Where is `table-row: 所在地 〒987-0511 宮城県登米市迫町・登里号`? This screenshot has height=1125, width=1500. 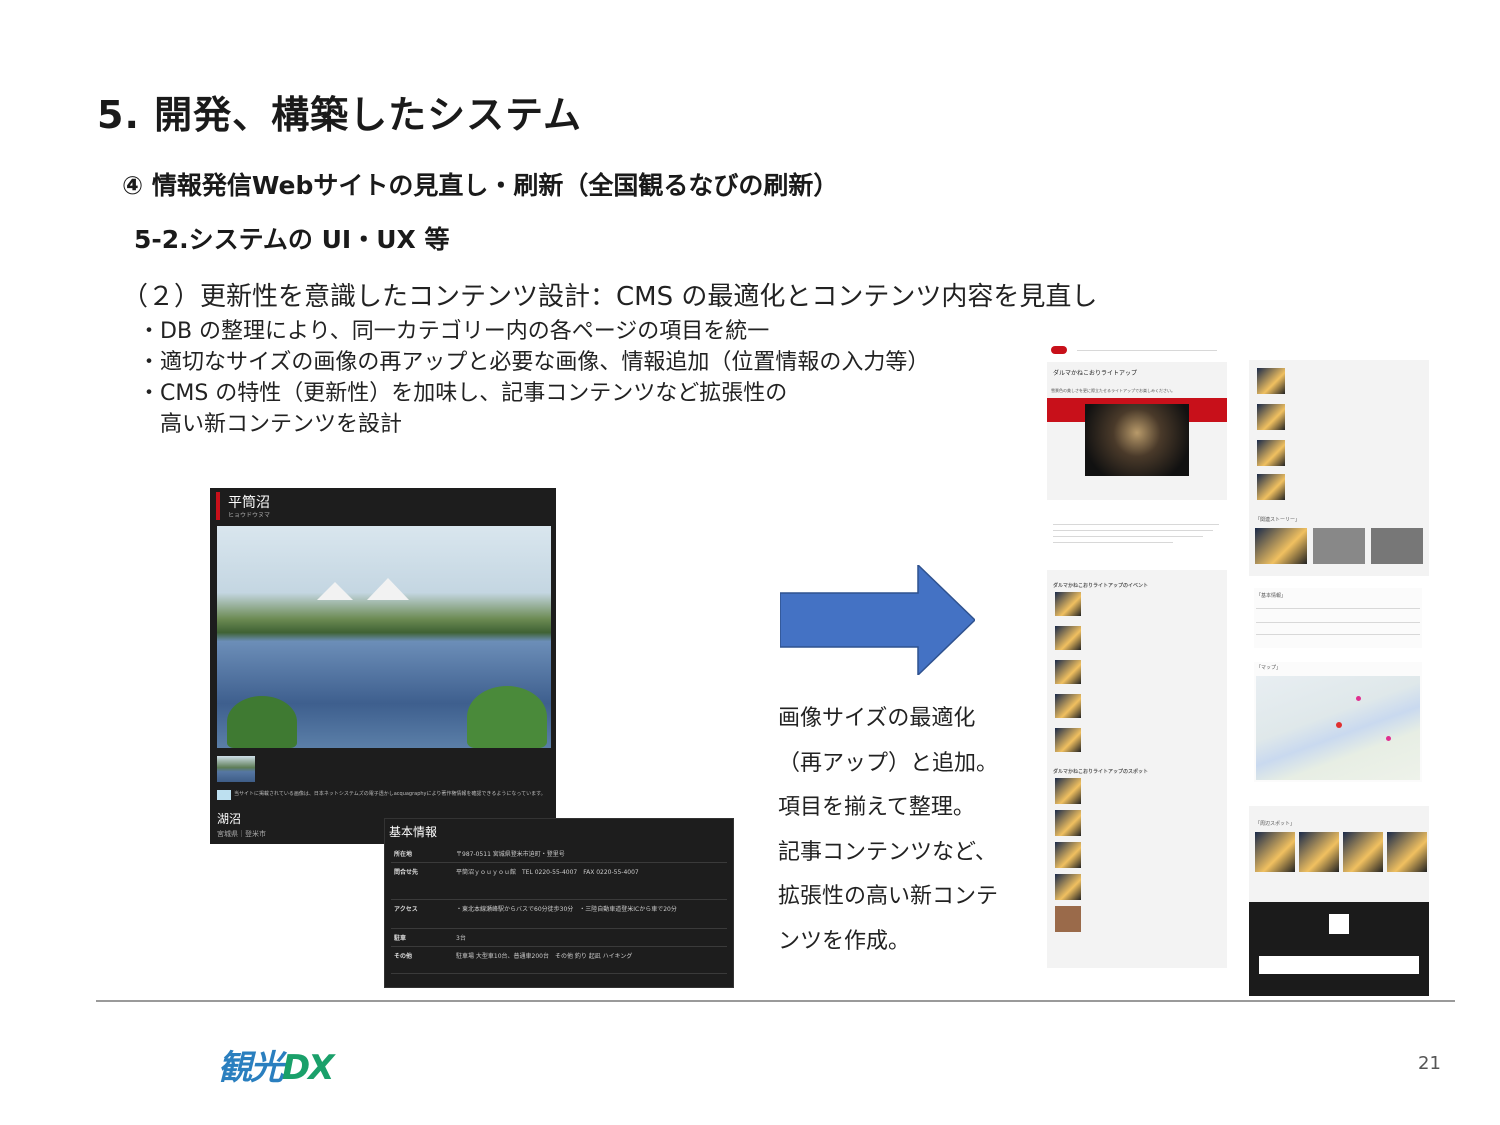 table-row: 所在地 〒987-0511 宮城県登米市迫町・登里号 is located at coordinates (559, 854).